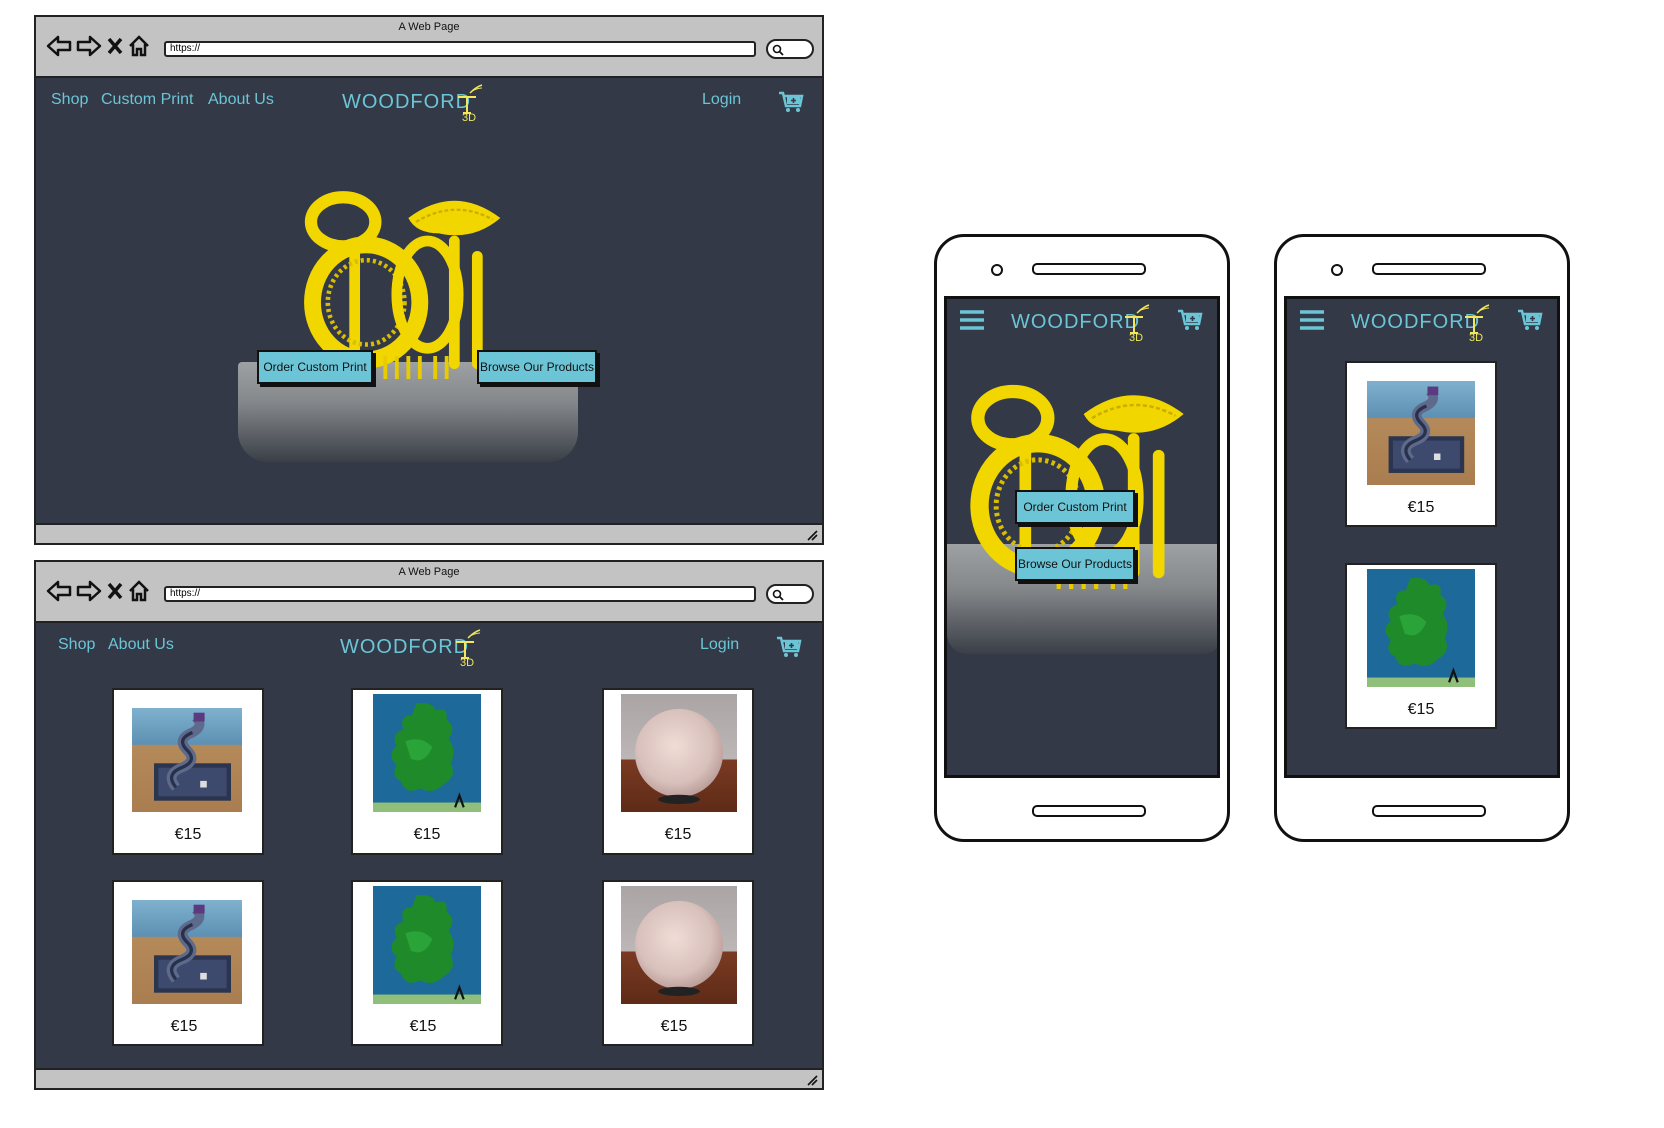  What do you see at coordinates (147, 100) in the screenshot?
I see `nav-custom-print: Custom Print` at bounding box center [147, 100].